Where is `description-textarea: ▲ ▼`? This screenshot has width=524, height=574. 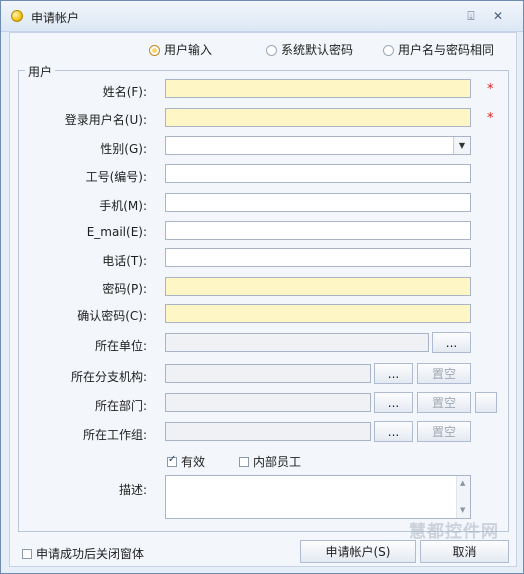
description-textarea: ▲ ▼ is located at coordinates (318, 497).